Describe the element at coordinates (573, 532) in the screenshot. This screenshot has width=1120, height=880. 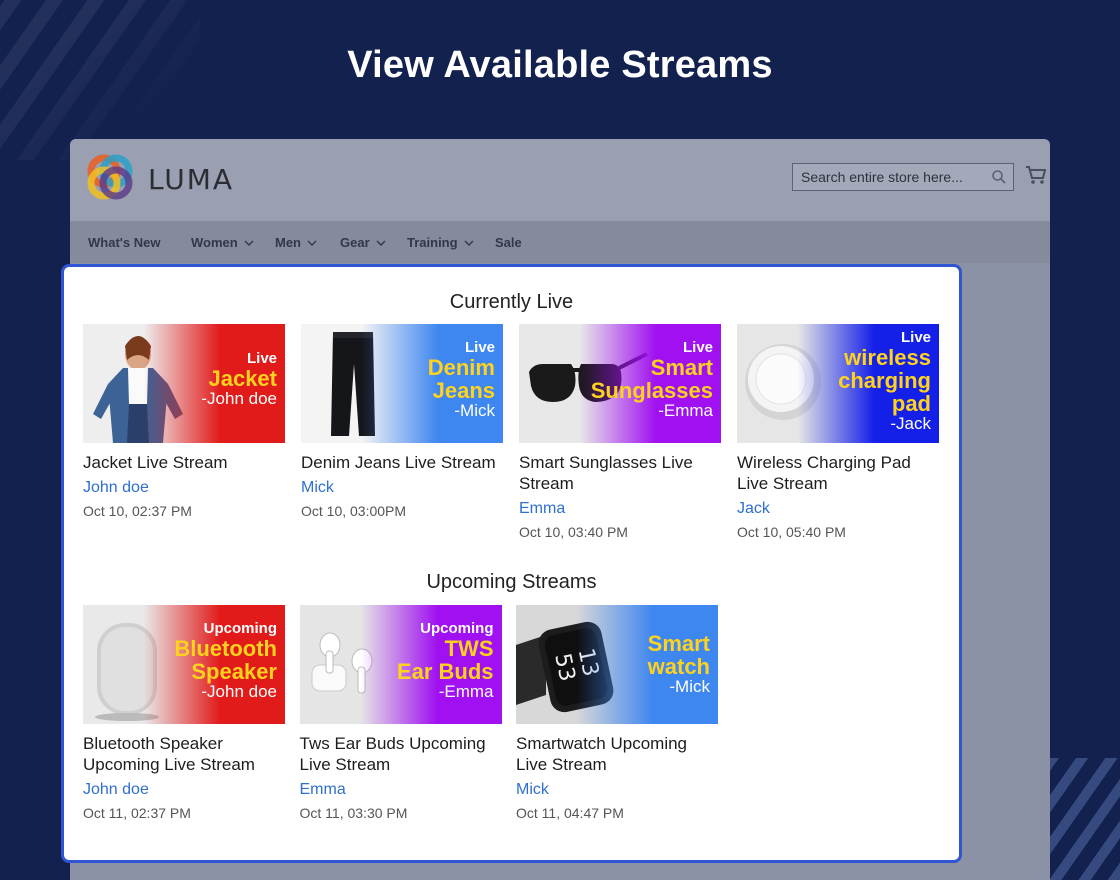
I see `stream-time: Oct 10, 03:40 PM` at that location.